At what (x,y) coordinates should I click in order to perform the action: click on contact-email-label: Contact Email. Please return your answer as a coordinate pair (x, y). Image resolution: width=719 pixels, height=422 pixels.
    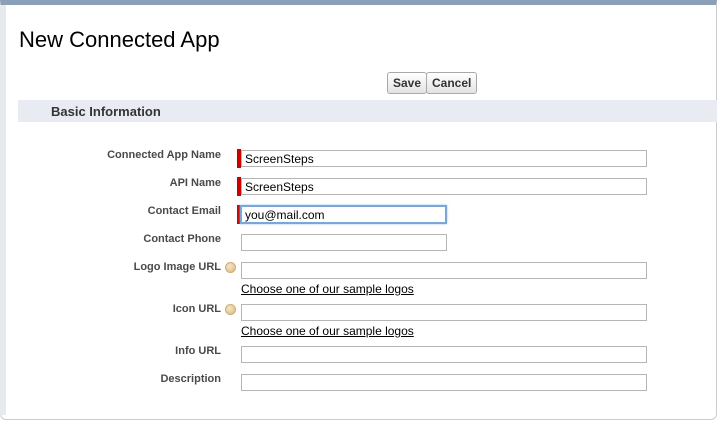
    Looking at the image, I should click on (184, 211).